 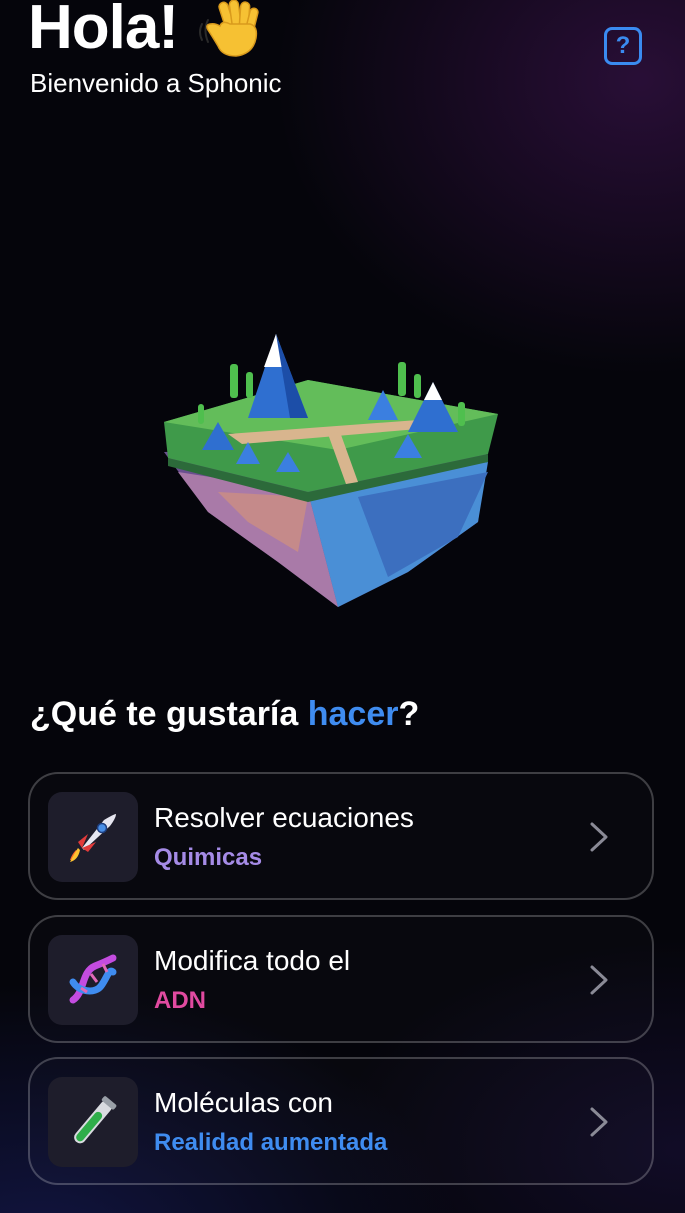 I want to click on dna-icon, so click(x=93, y=979).